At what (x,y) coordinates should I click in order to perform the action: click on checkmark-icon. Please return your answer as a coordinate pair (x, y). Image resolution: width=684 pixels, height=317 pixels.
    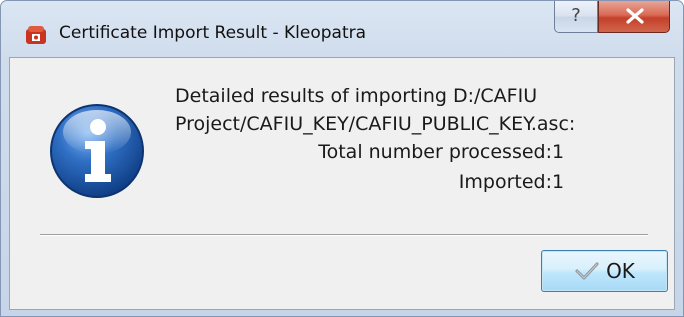
    Looking at the image, I should click on (587, 270).